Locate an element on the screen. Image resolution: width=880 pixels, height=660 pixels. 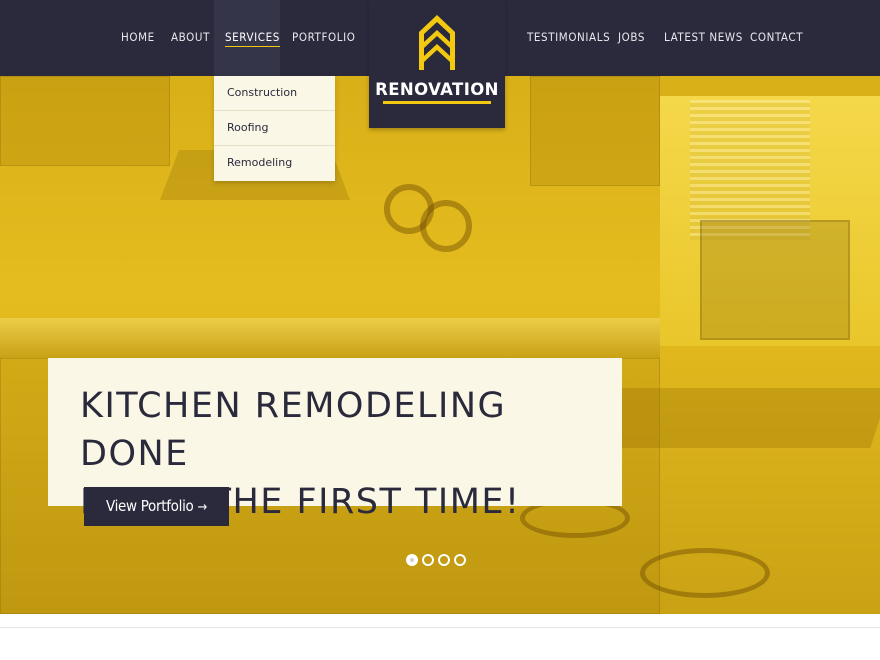
nav-portfolio: PORTFOLIO is located at coordinates (324, 37).